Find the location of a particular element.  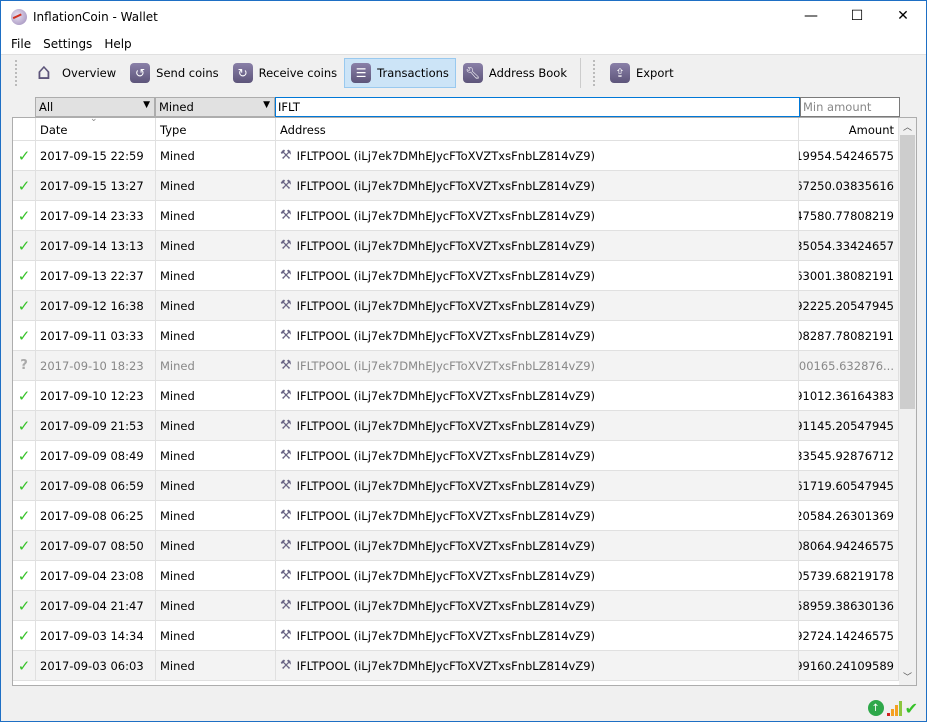

amount-column-header: Amount is located at coordinates (849, 129).